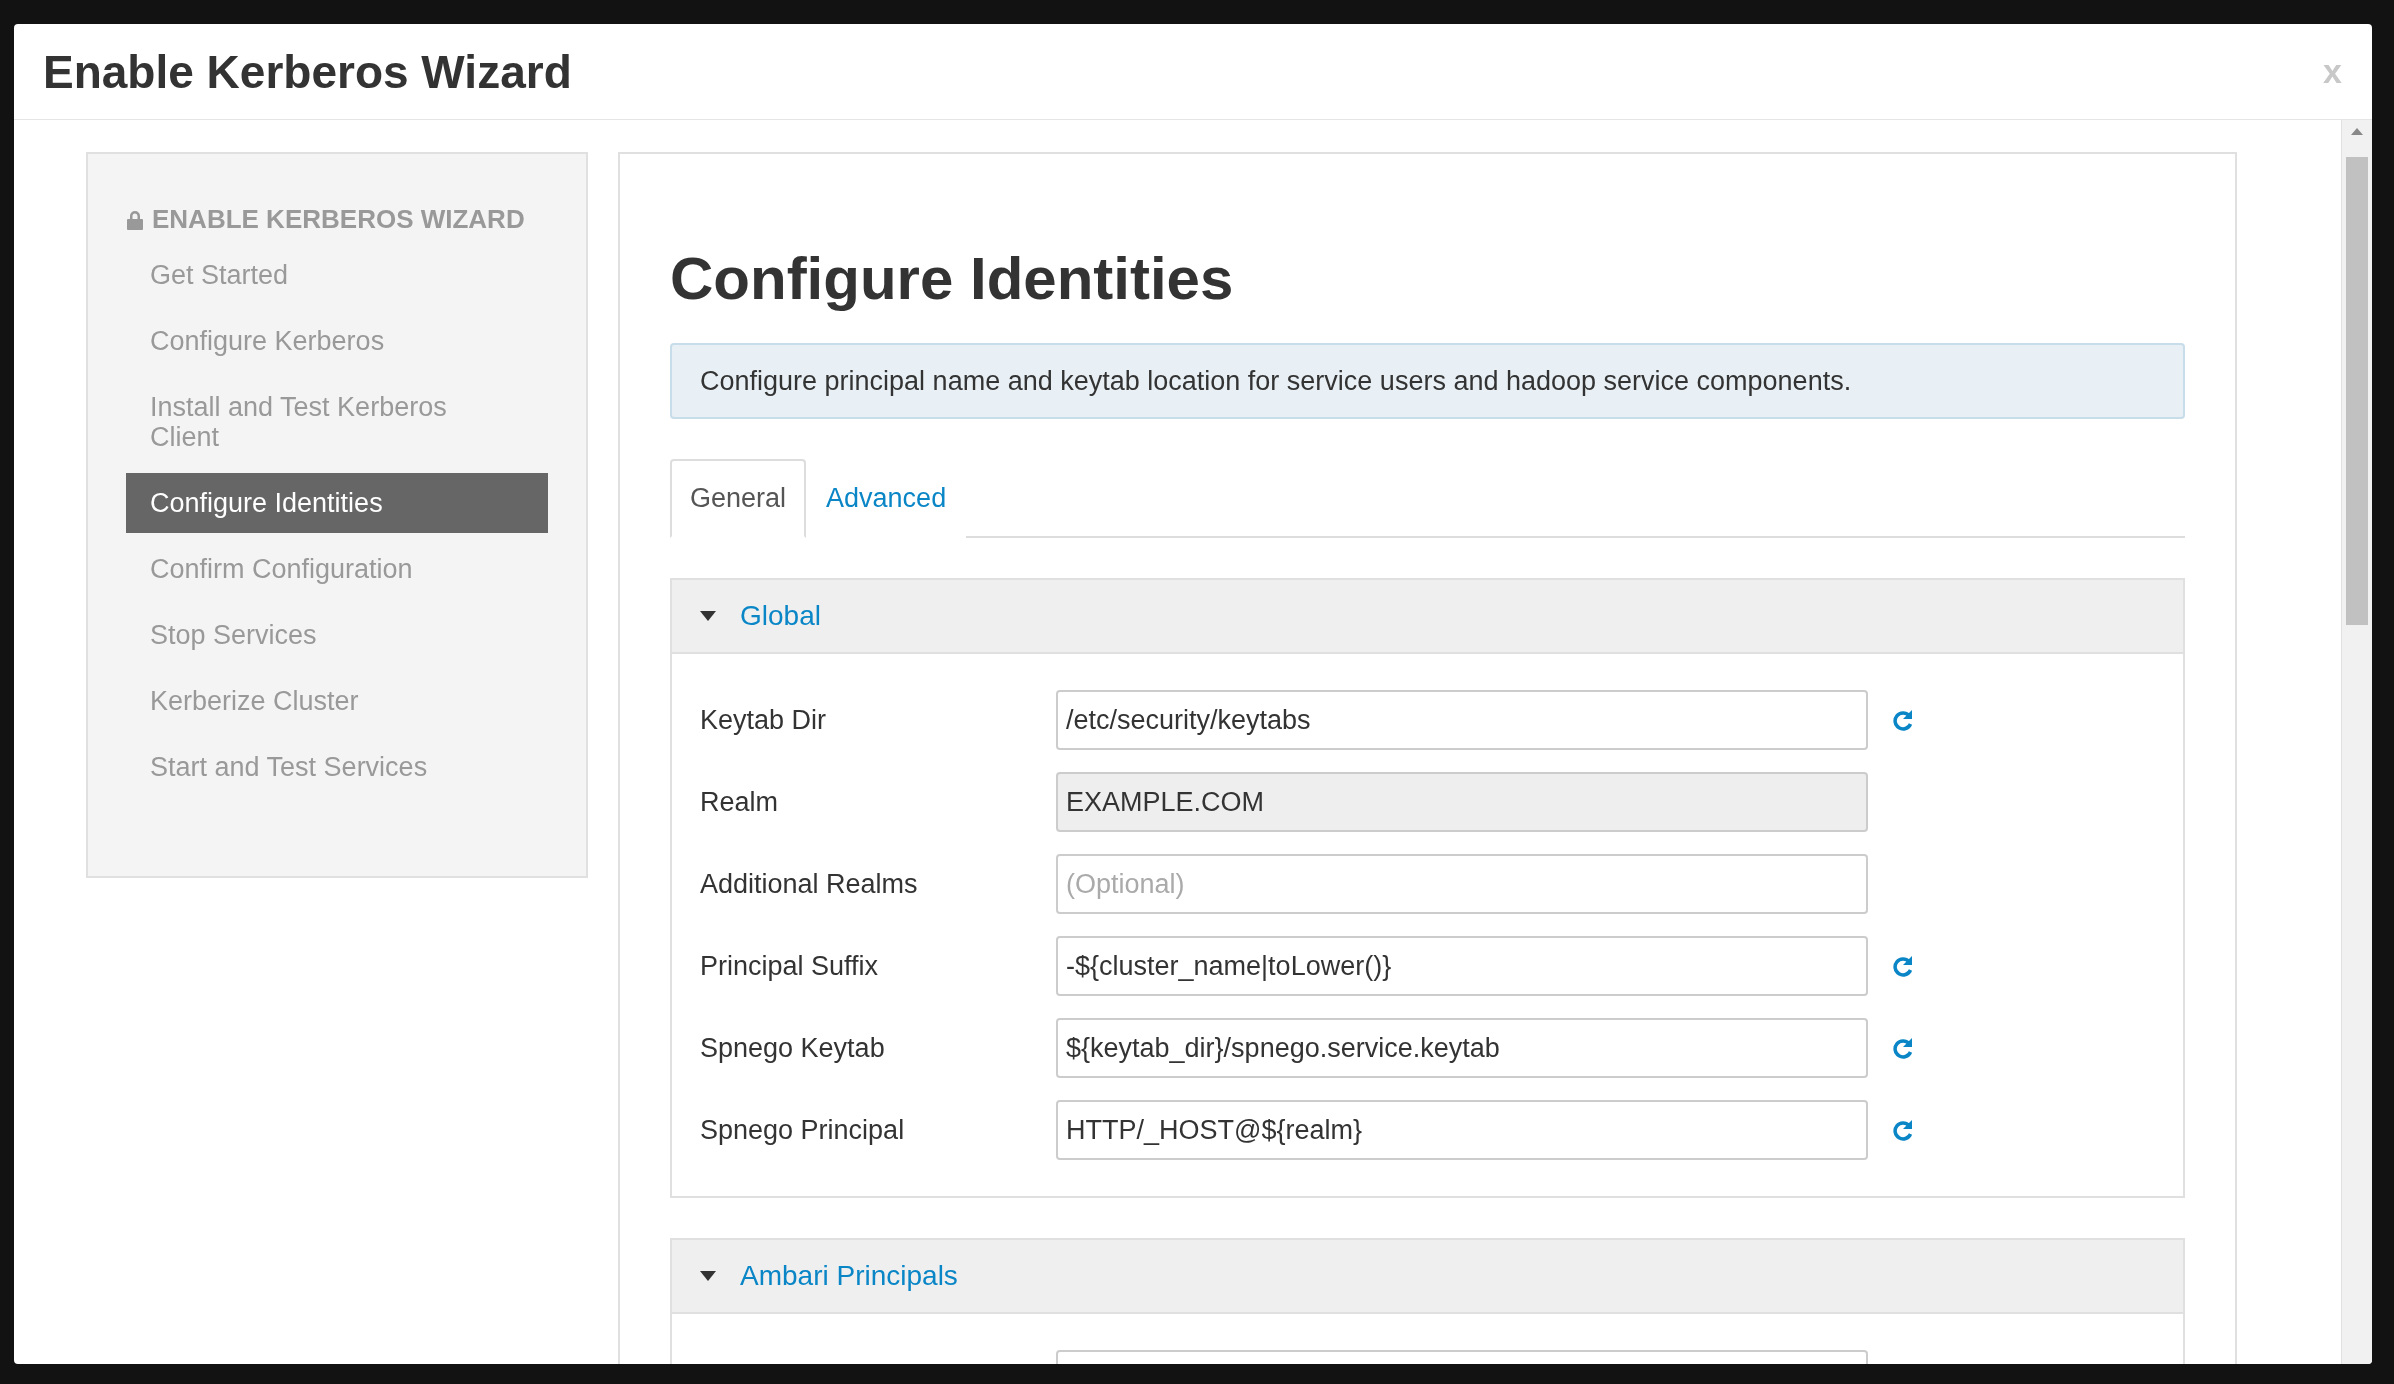  I want to click on section-header: Ambari Principals, so click(1427, 1277).